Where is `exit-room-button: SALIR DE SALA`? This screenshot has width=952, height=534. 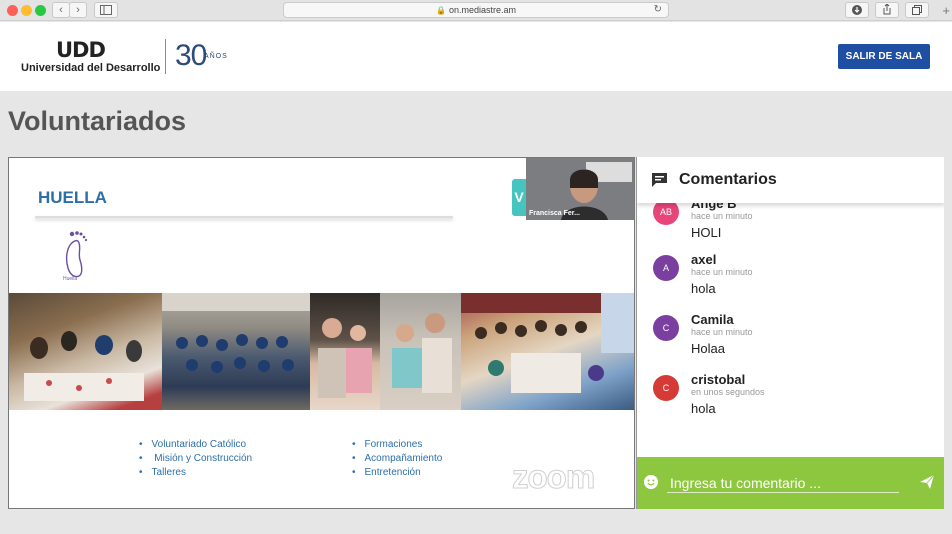 exit-room-button: SALIR DE SALA is located at coordinates (884, 56).